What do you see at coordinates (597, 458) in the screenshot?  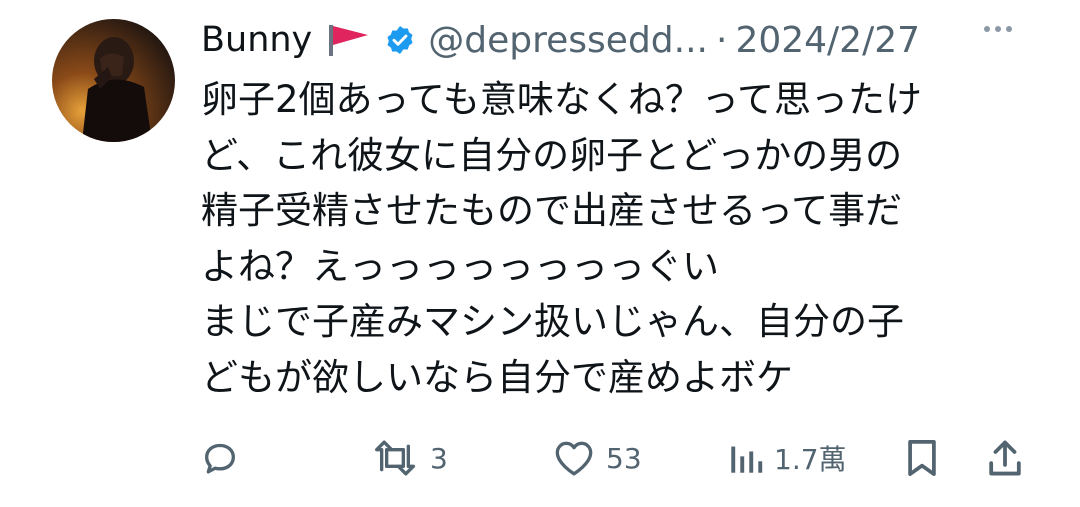 I see `like-button: 53` at bounding box center [597, 458].